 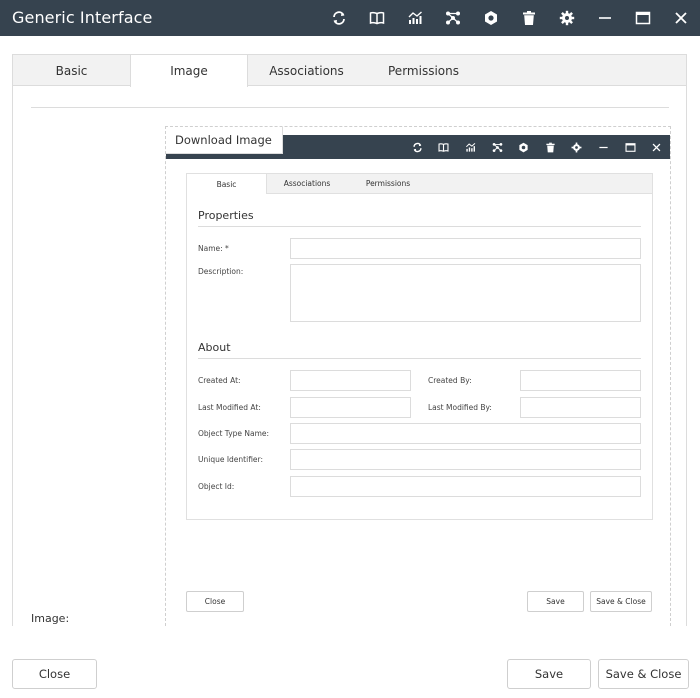 What do you see at coordinates (465, 293) in the screenshot?
I see `description-field` at bounding box center [465, 293].